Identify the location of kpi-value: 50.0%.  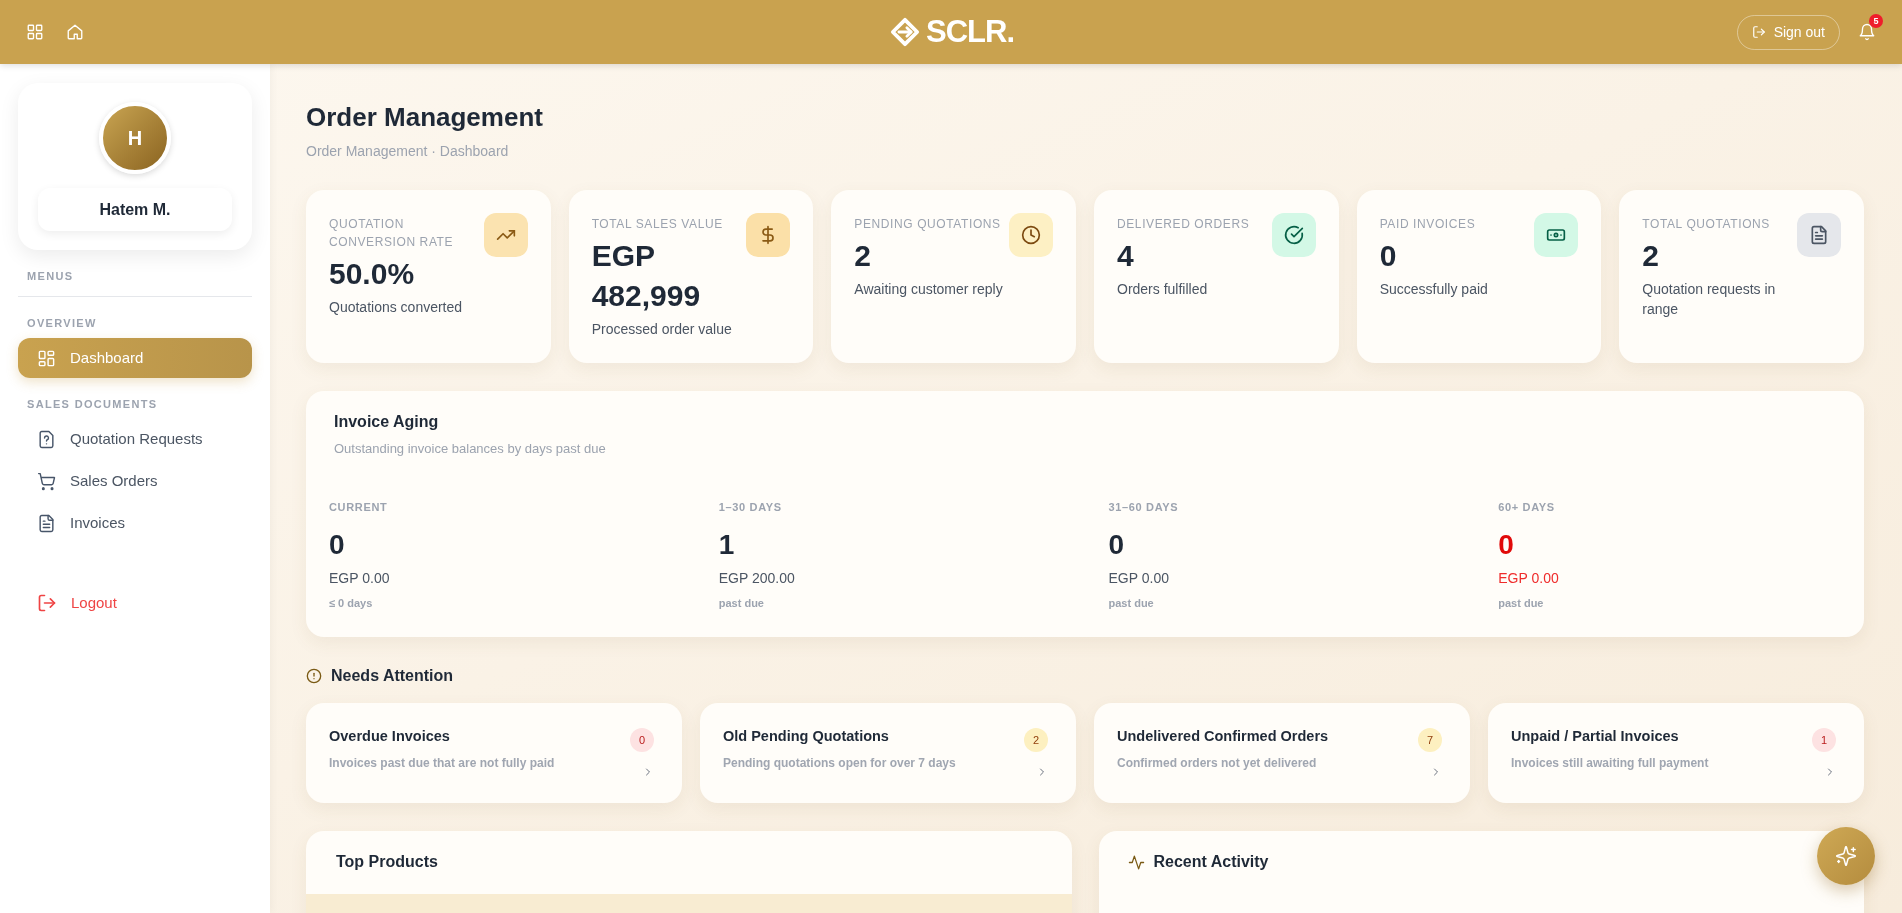
(372, 274).